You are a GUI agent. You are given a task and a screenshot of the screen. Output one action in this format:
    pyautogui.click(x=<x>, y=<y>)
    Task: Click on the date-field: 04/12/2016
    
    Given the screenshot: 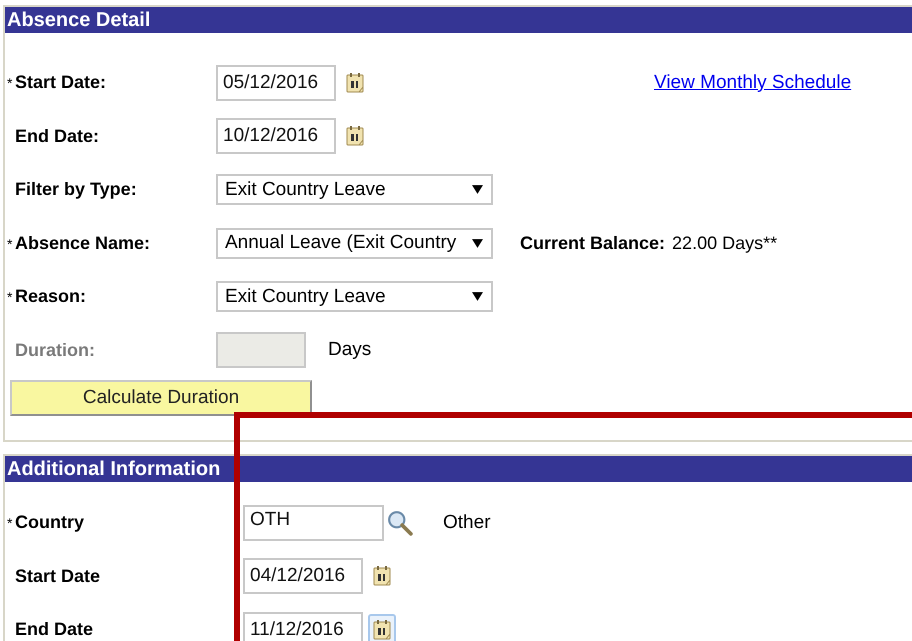 What is the action you would take?
    pyautogui.click(x=303, y=576)
    